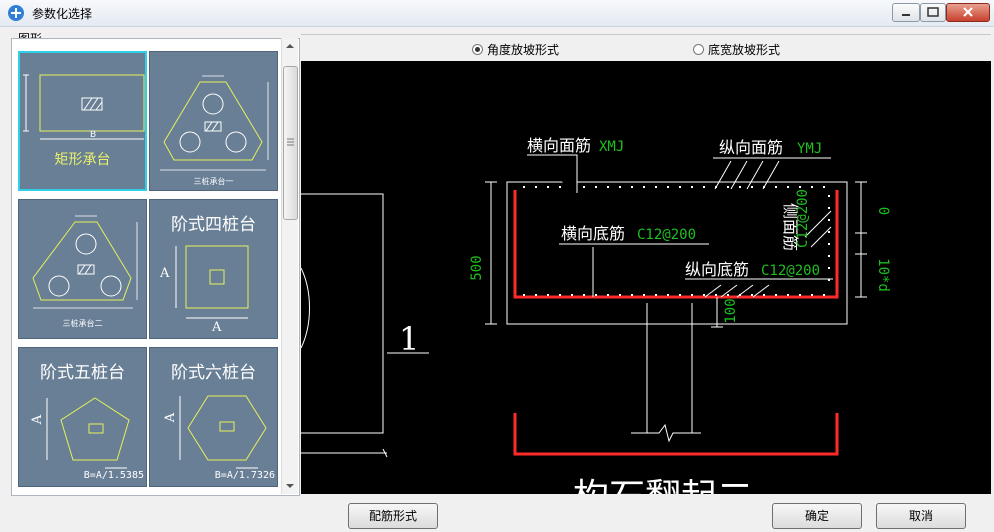 The width and height of the screenshot is (994, 532). What do you see at coordinates (883, 275) in the screenshot?
I see `dim-10d: 10*d` at bounding box center [883, 275].